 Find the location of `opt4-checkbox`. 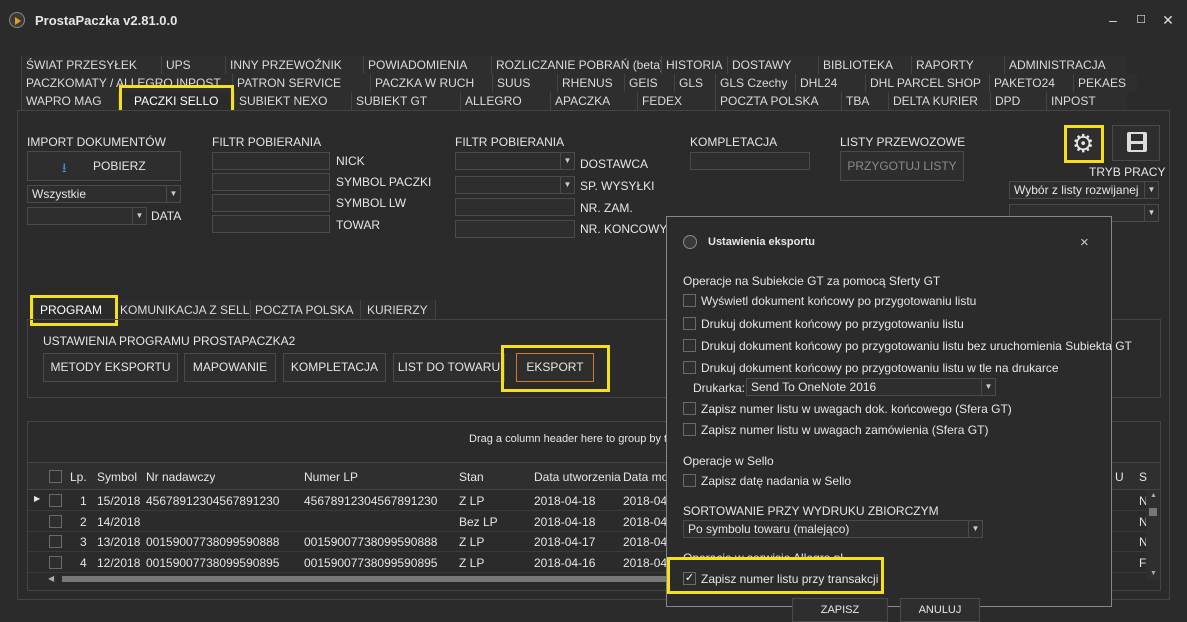

opt4-checkbox is located at coordinates (689, 367).